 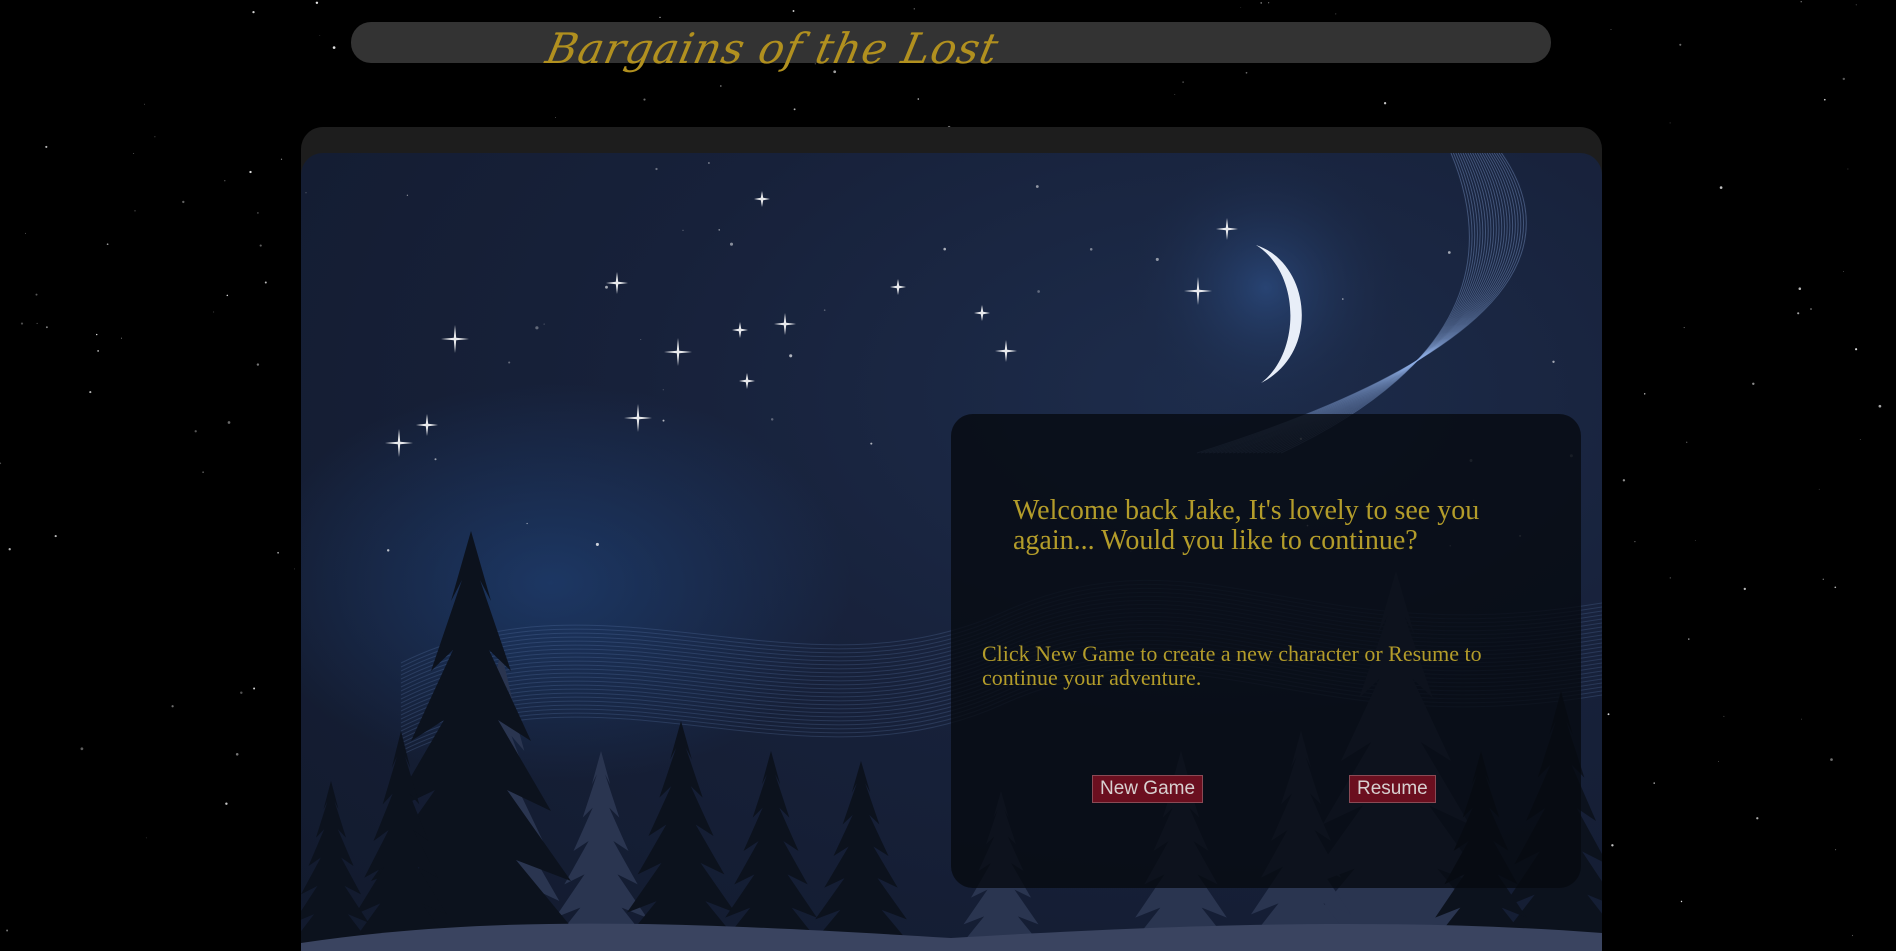 What do you see at coordinates (1392, 789) in the screenshot?
I see `resume-button: Resume` at bounding box center [1392, 789].